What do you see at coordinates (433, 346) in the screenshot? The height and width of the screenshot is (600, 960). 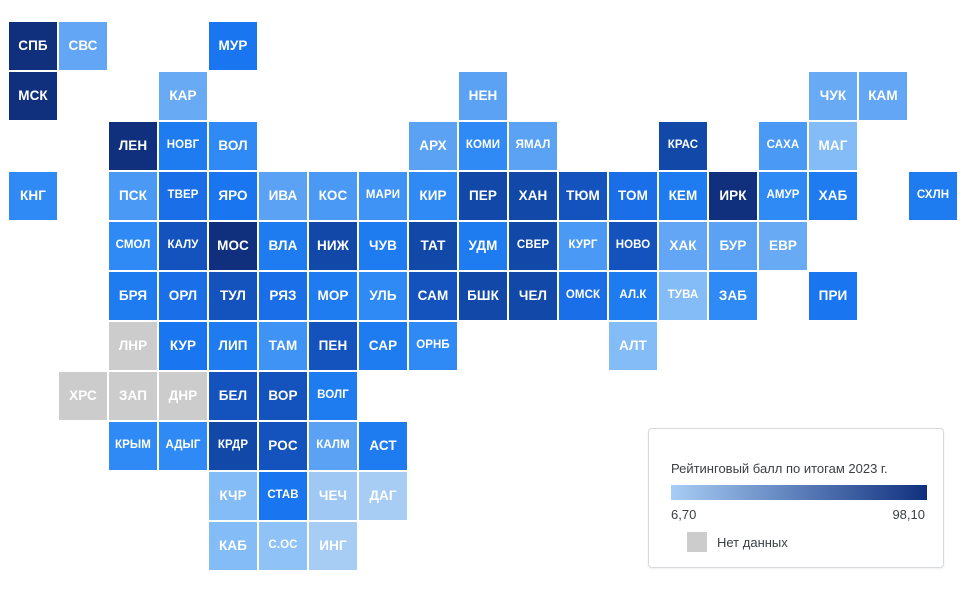 I see `region-tile-ОРНБ: ОРНБ` at bounding box center [433, 346].